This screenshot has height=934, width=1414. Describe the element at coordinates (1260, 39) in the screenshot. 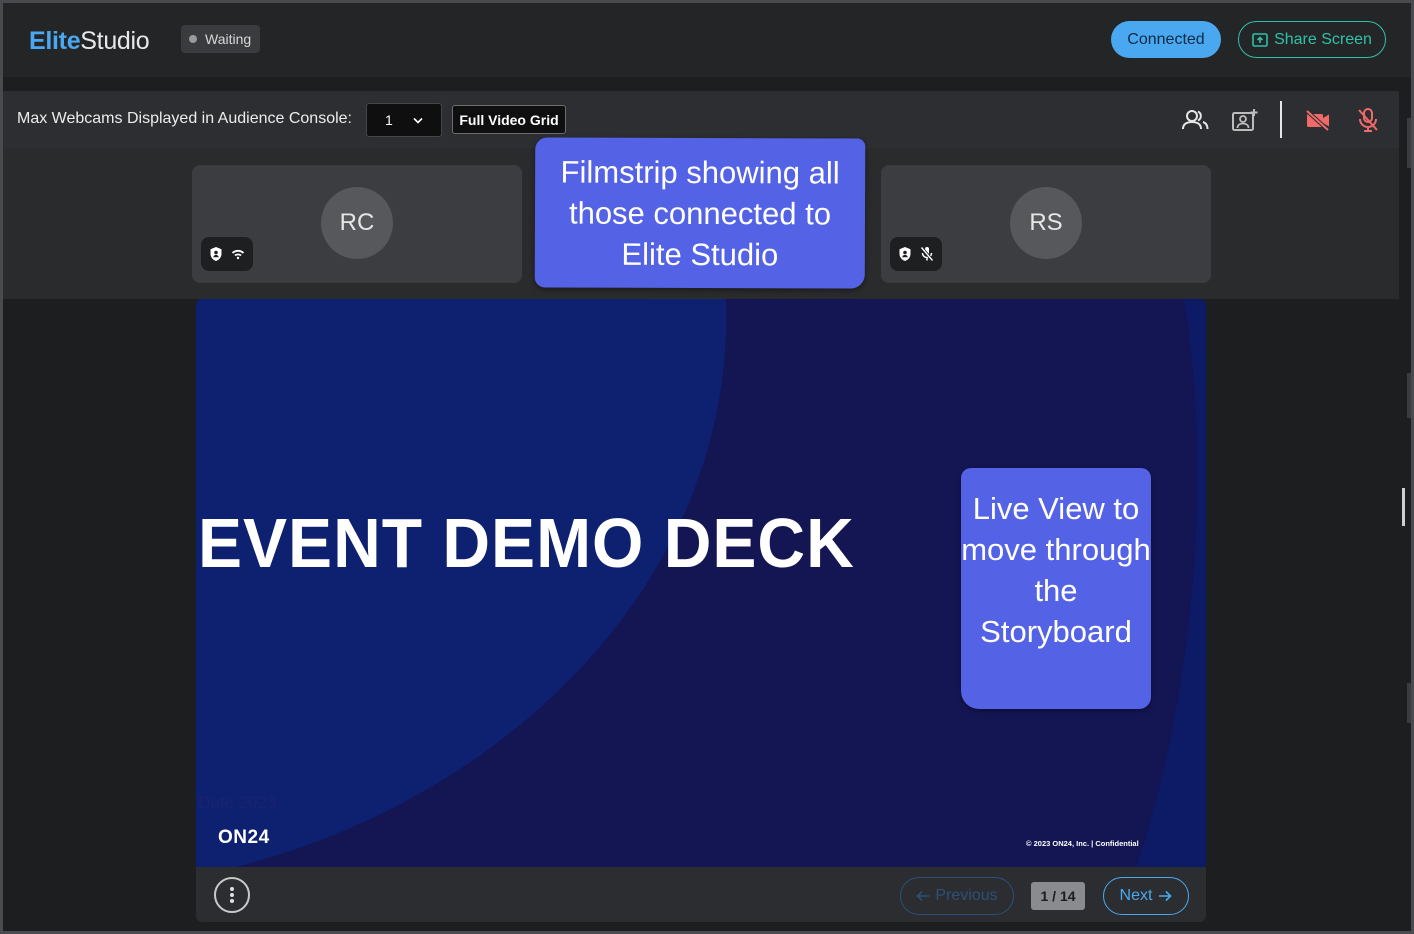

I see `share-screen-icon` at that location.